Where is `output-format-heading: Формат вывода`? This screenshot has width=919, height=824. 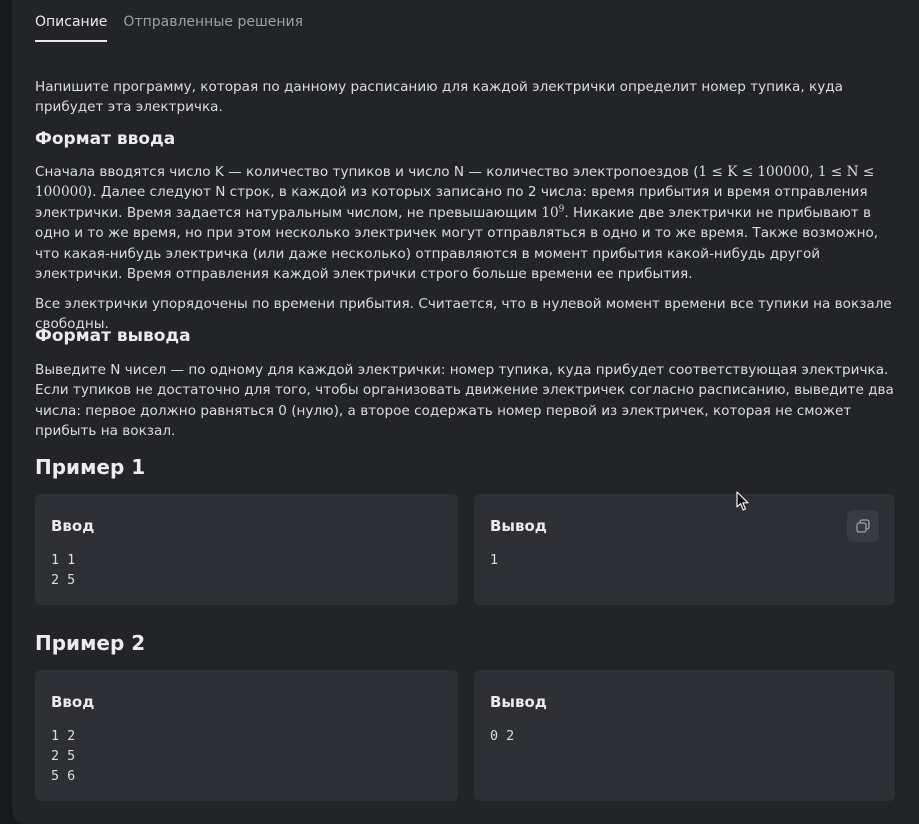
output-format-heading: Формат вывода is located at coordinates (113, 336).